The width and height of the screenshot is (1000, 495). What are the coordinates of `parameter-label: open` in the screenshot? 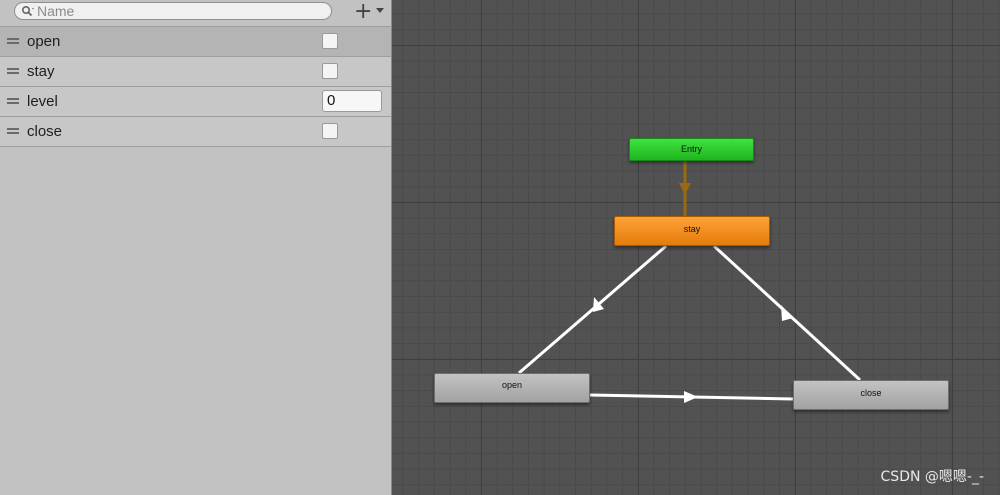 It's located at (43, 41).